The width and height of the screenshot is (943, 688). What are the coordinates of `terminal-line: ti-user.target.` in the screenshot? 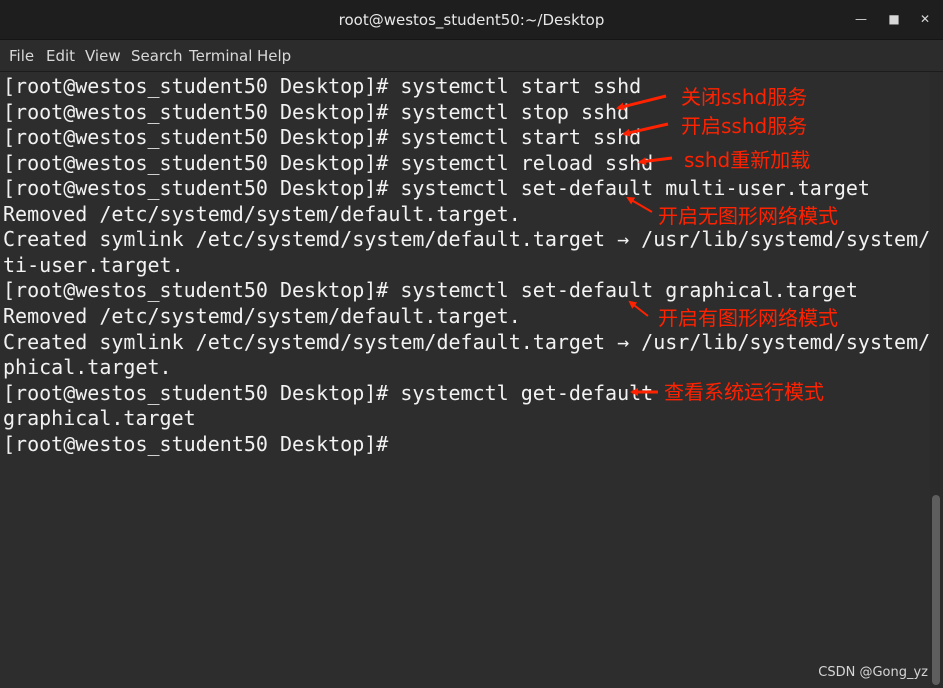 It's located at (93, 265).